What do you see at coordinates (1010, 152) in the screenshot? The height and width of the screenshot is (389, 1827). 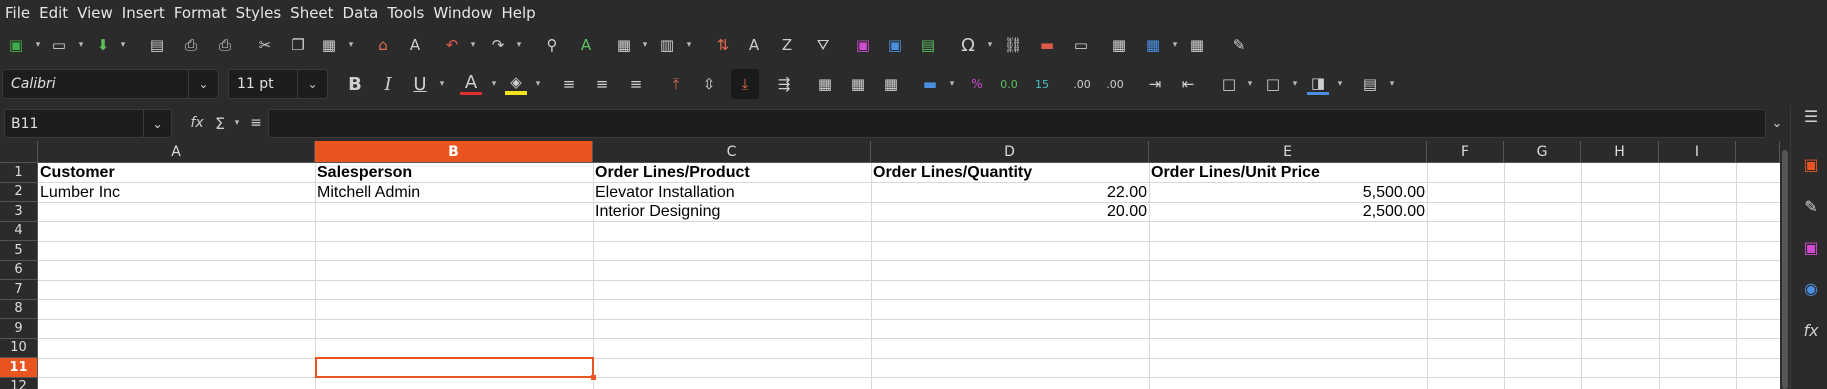 I see `column-header-d: D` at bounding box center [1010, 152].